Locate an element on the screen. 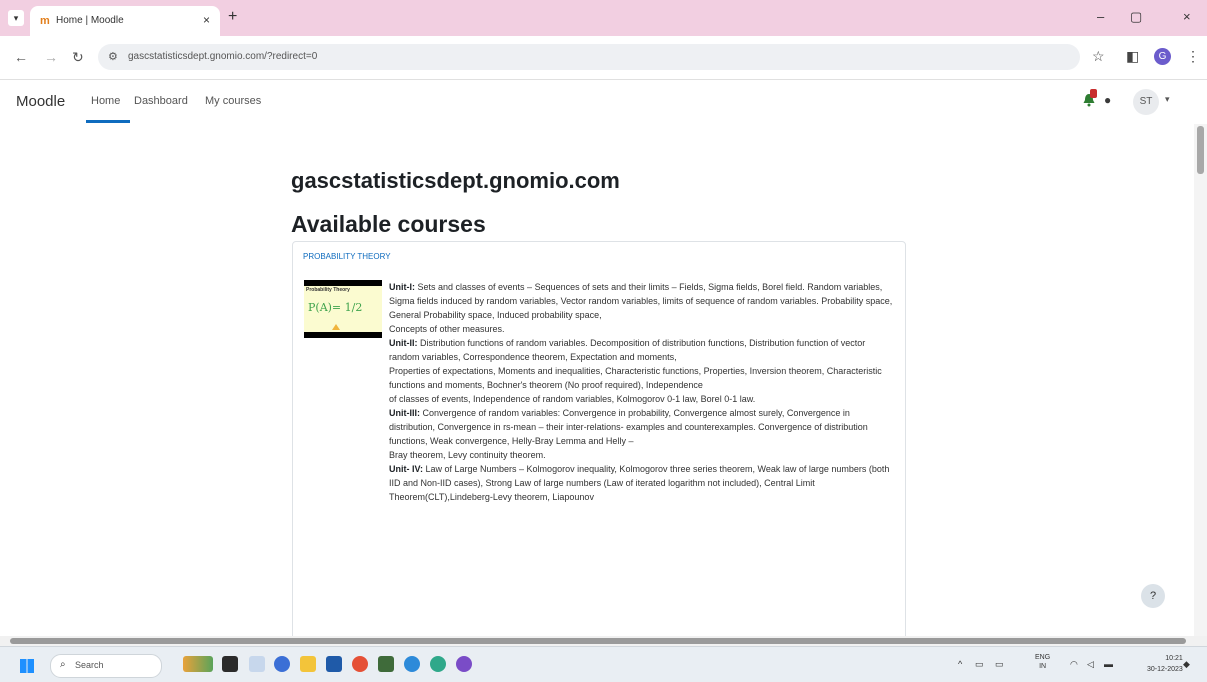  site-title: gascstatisticsdept.gnomio.com is located at coordinates (455, 180).